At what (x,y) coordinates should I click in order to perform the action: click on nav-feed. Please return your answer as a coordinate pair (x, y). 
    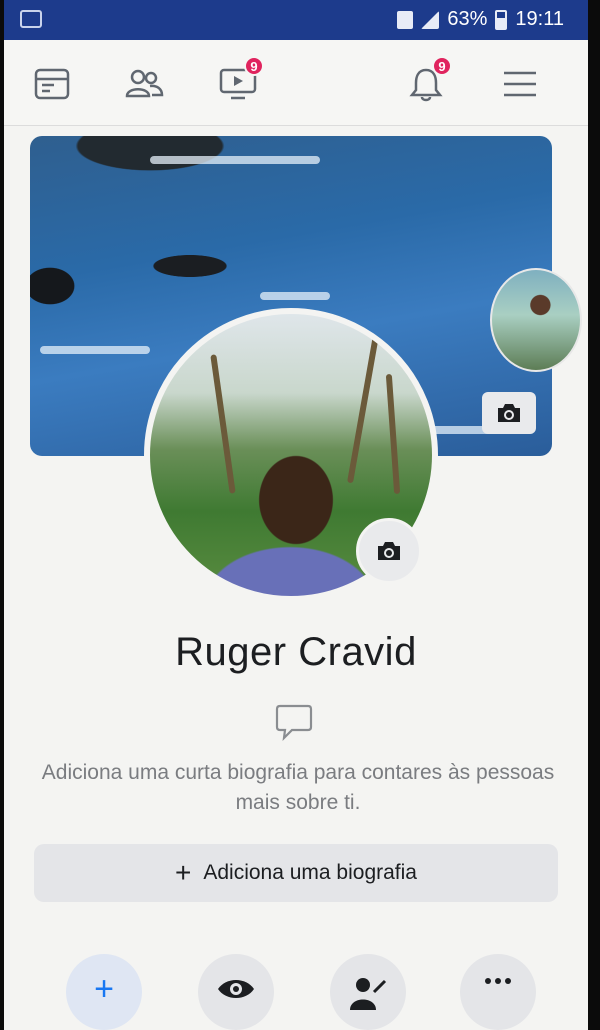
    Looking at the image, I should click on (52, 84).